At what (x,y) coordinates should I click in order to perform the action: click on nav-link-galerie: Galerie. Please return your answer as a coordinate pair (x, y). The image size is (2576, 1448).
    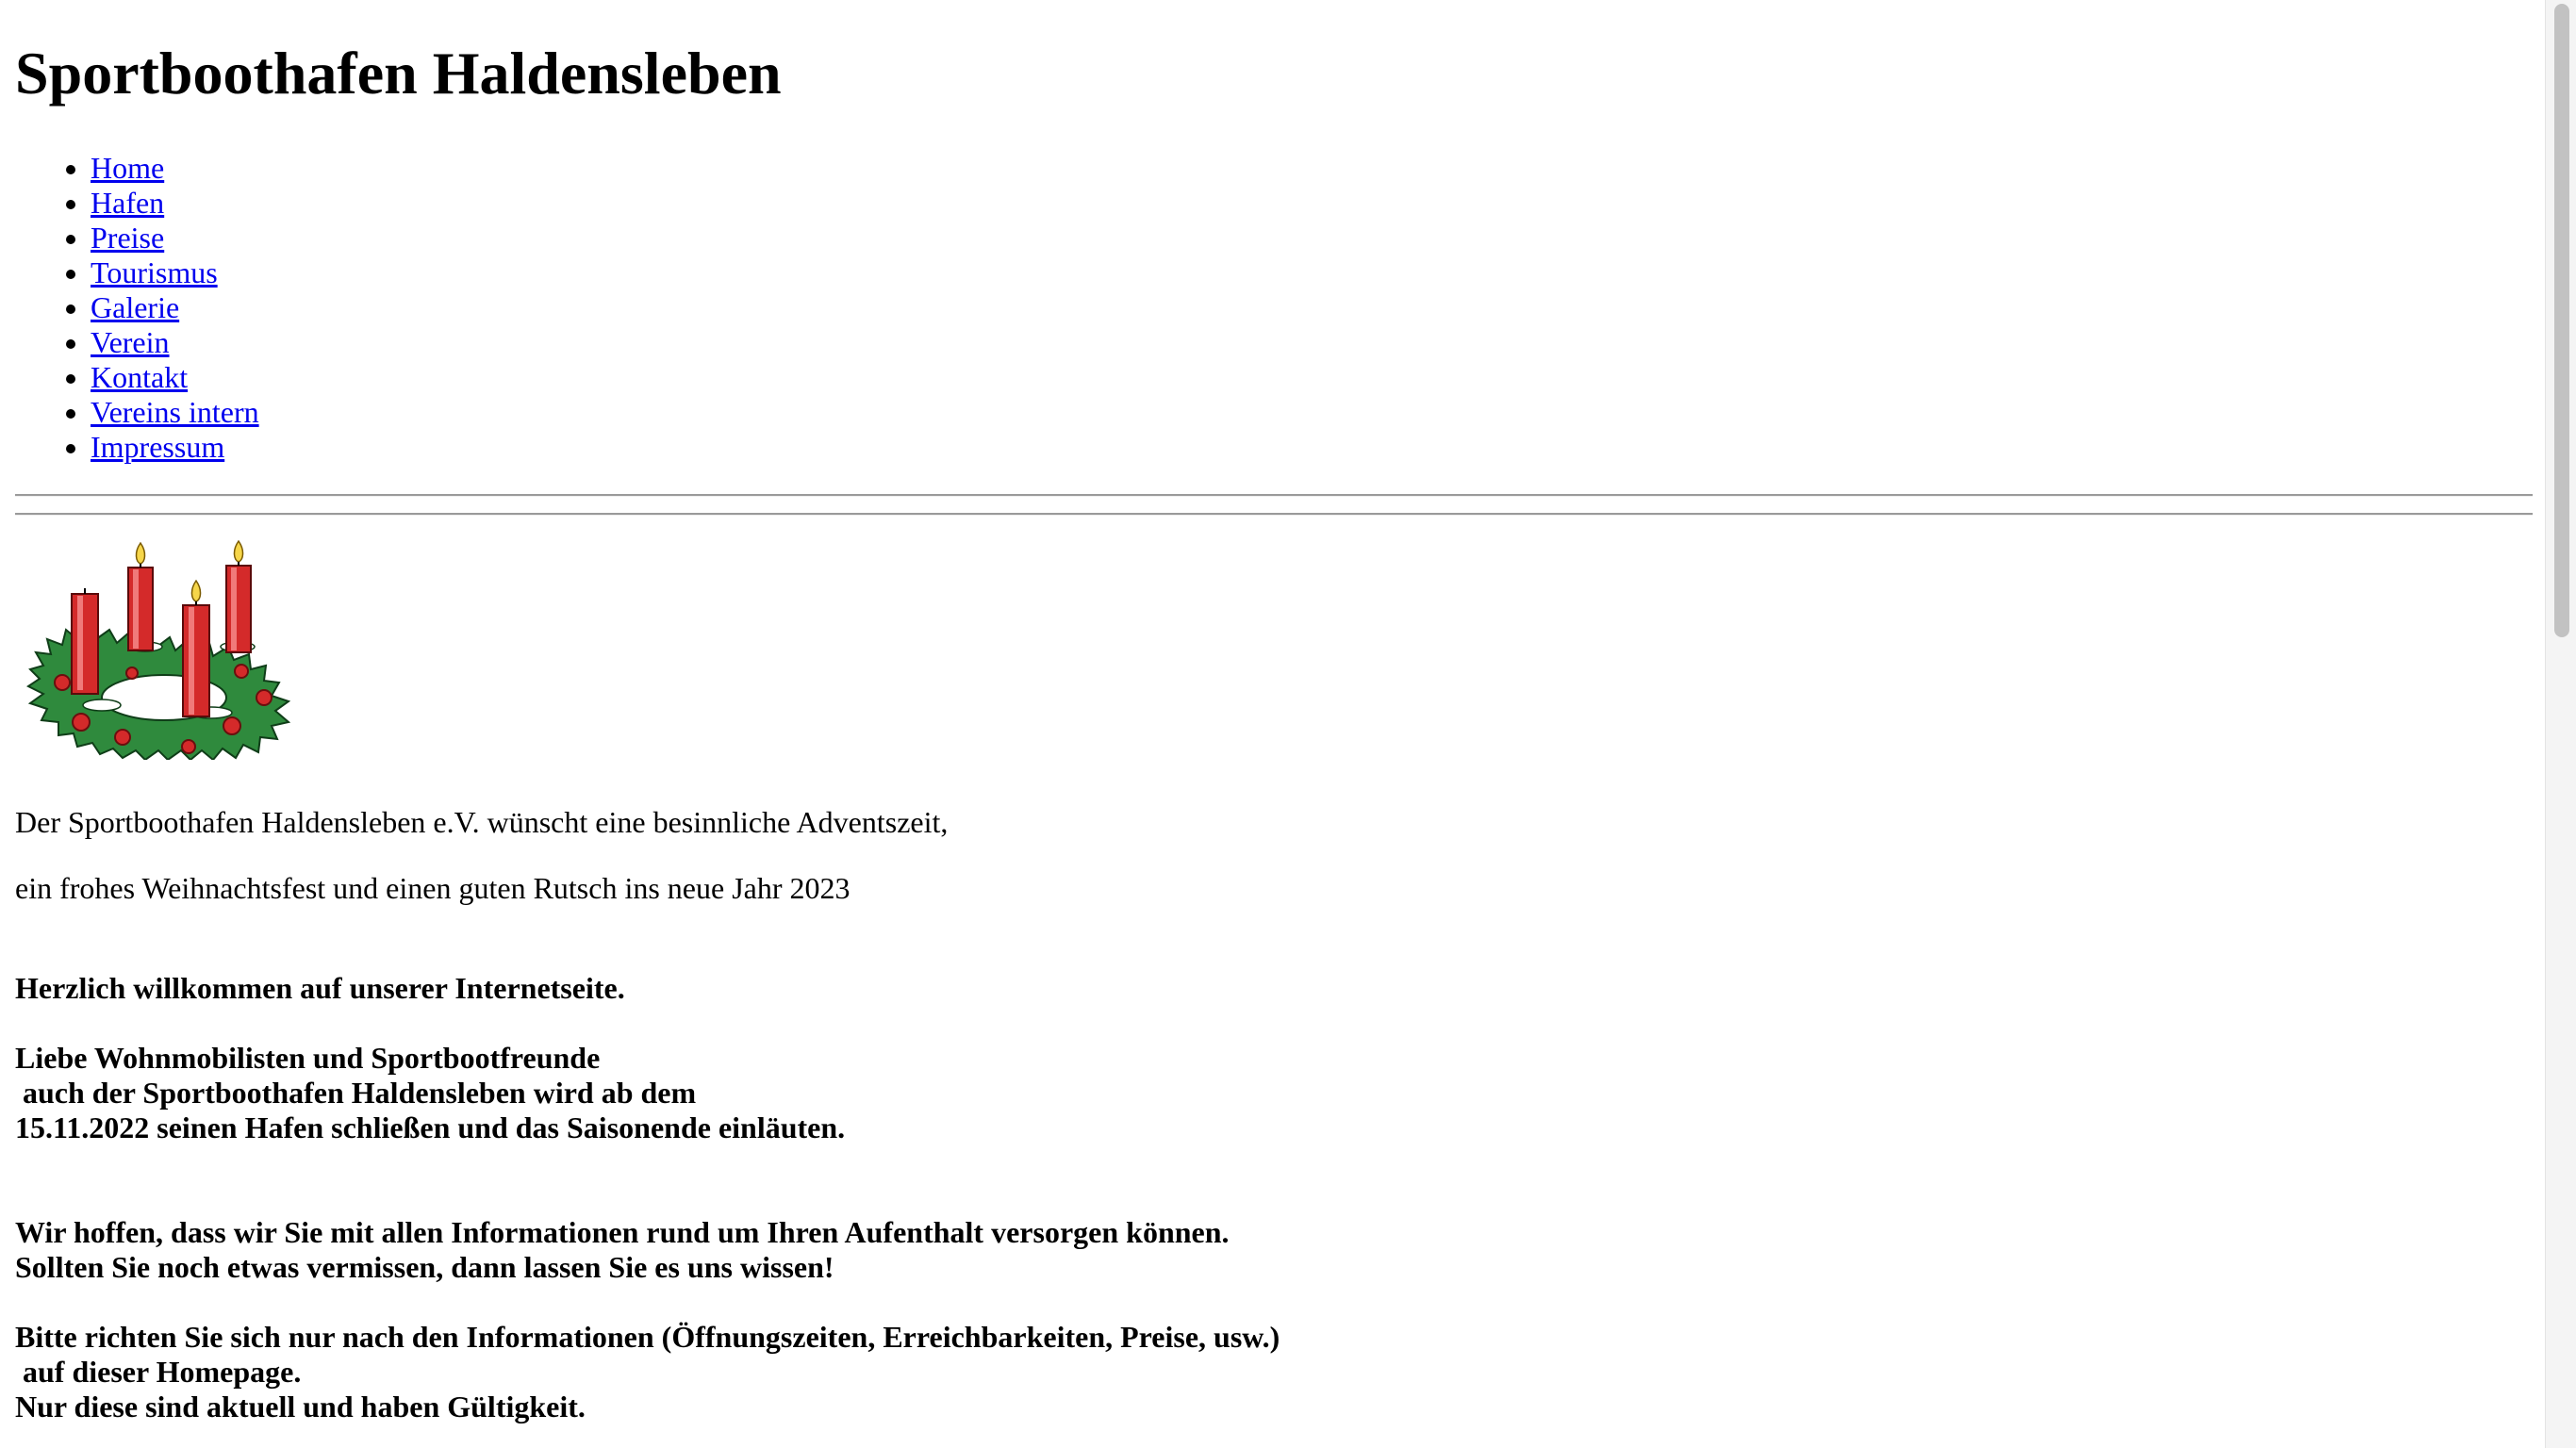
    Looking at the image, I should click on (135, 307).